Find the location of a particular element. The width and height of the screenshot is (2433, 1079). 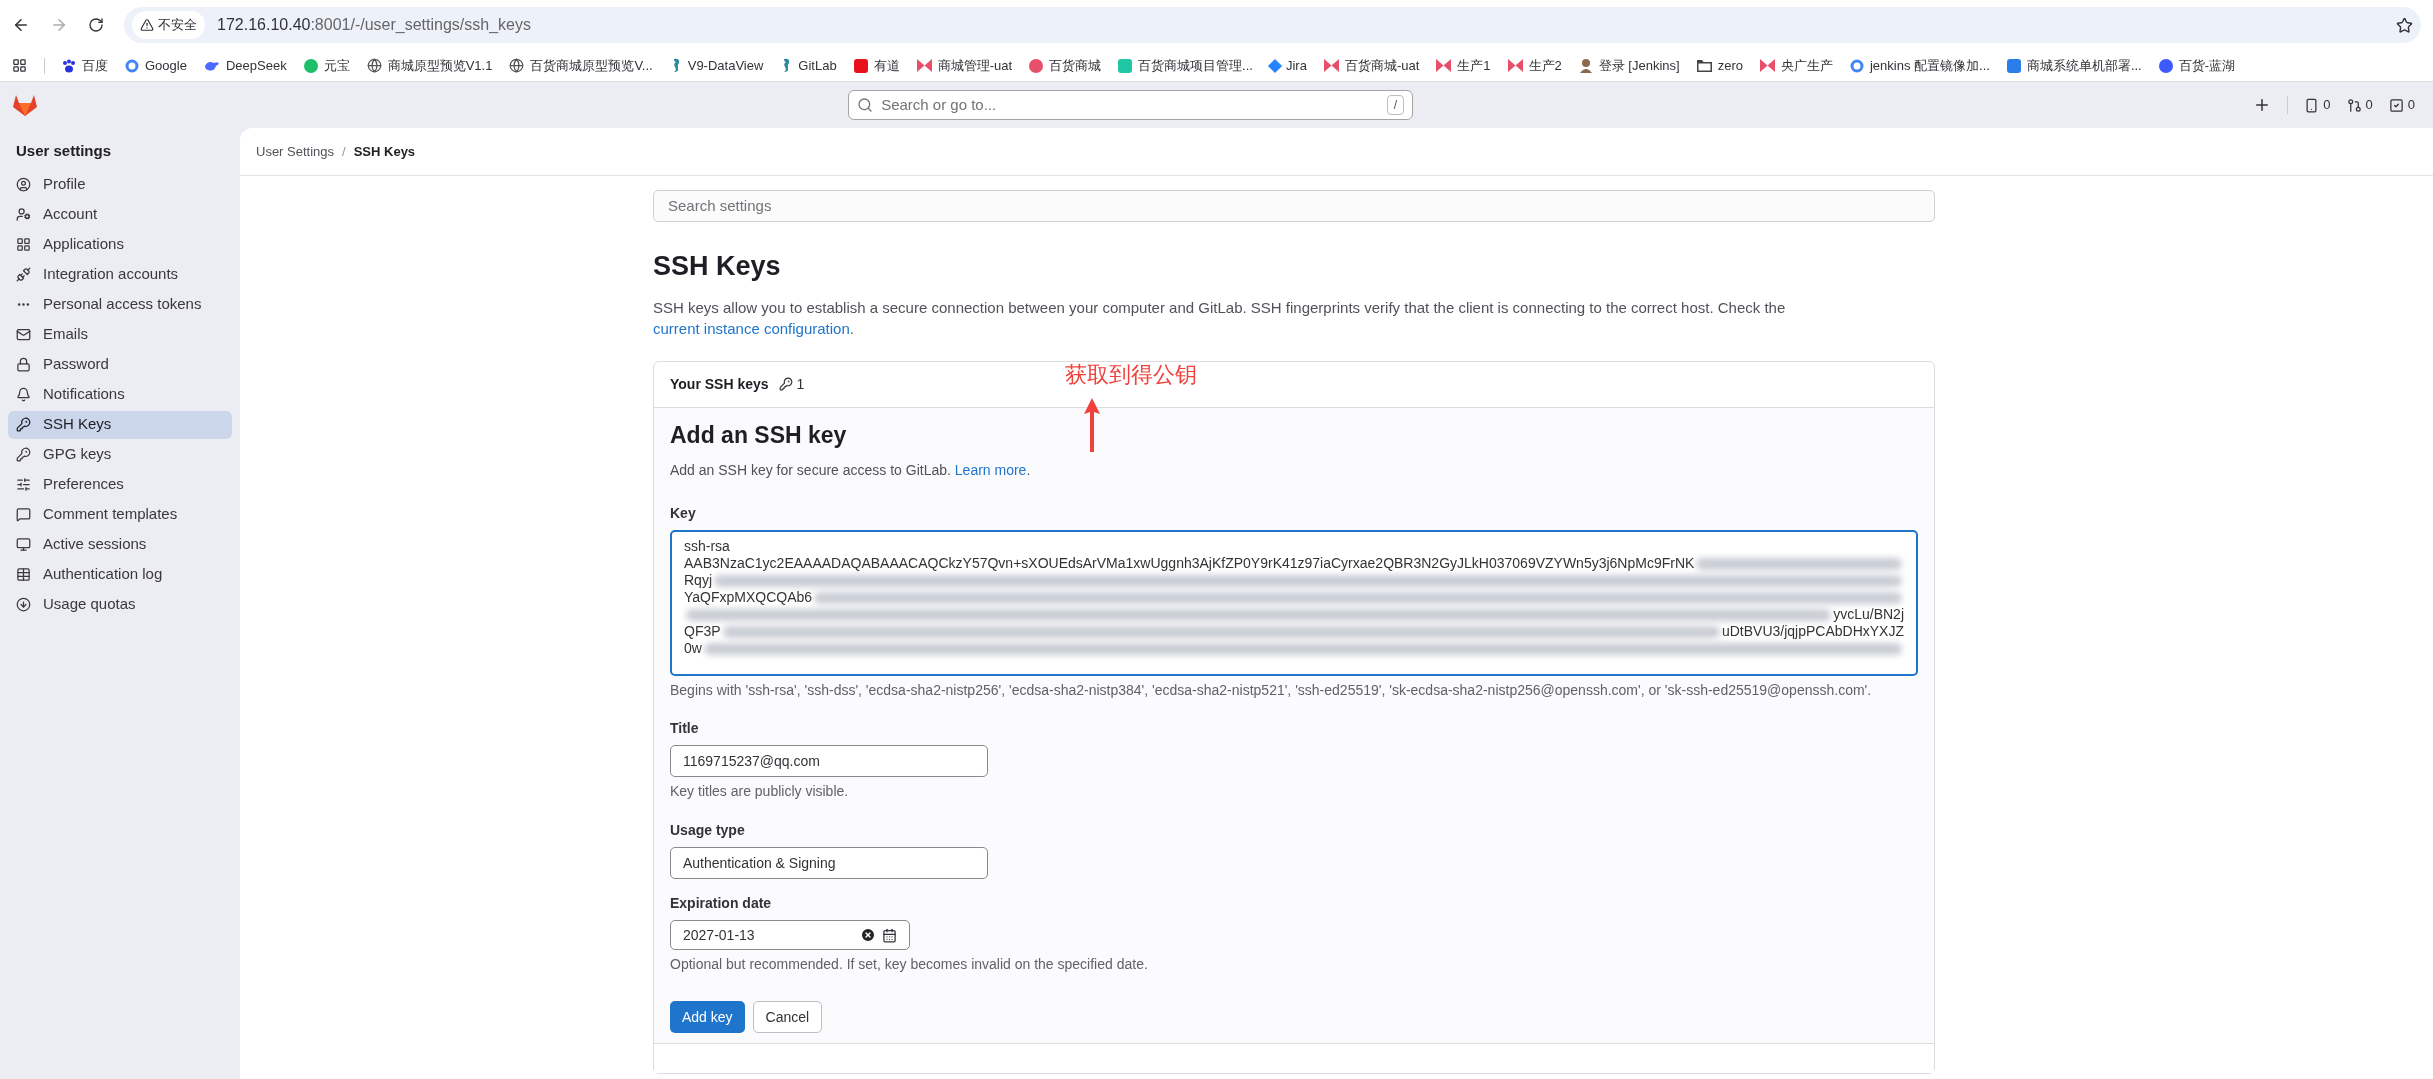

bookmark: GitLab is located at coordinates (808, 65).